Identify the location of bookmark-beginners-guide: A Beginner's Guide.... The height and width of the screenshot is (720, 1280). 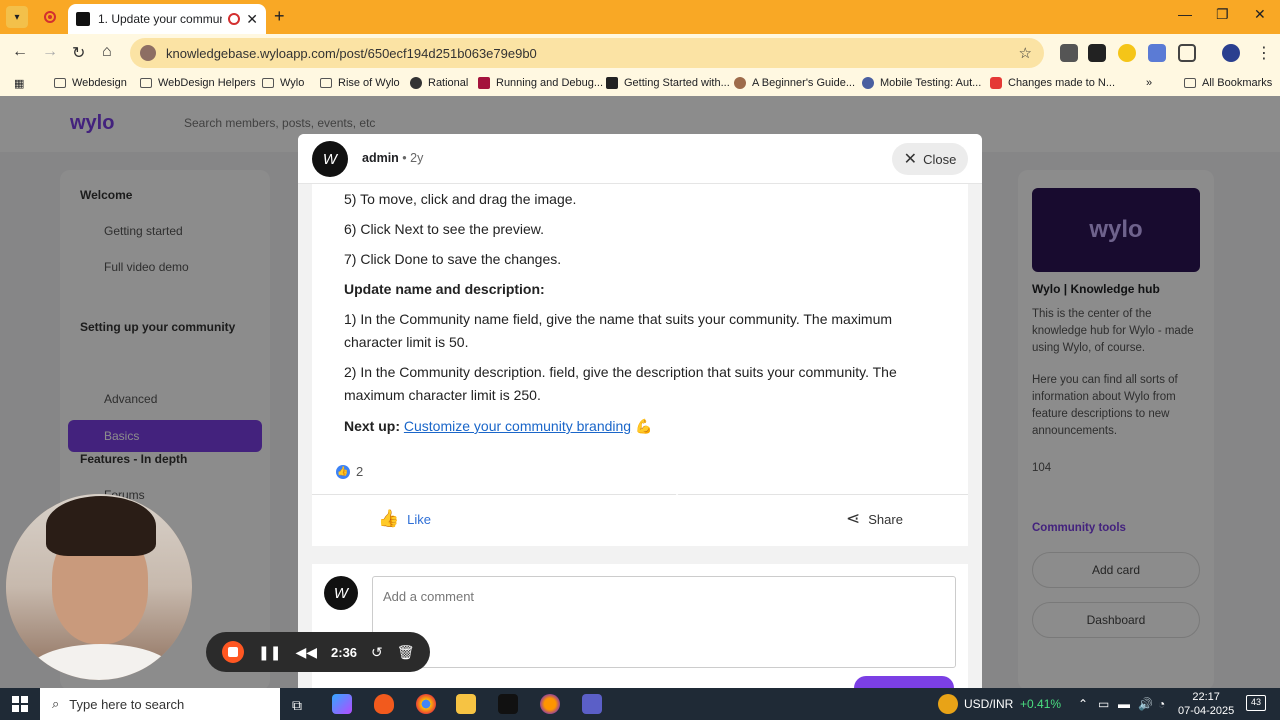
(794, 83).